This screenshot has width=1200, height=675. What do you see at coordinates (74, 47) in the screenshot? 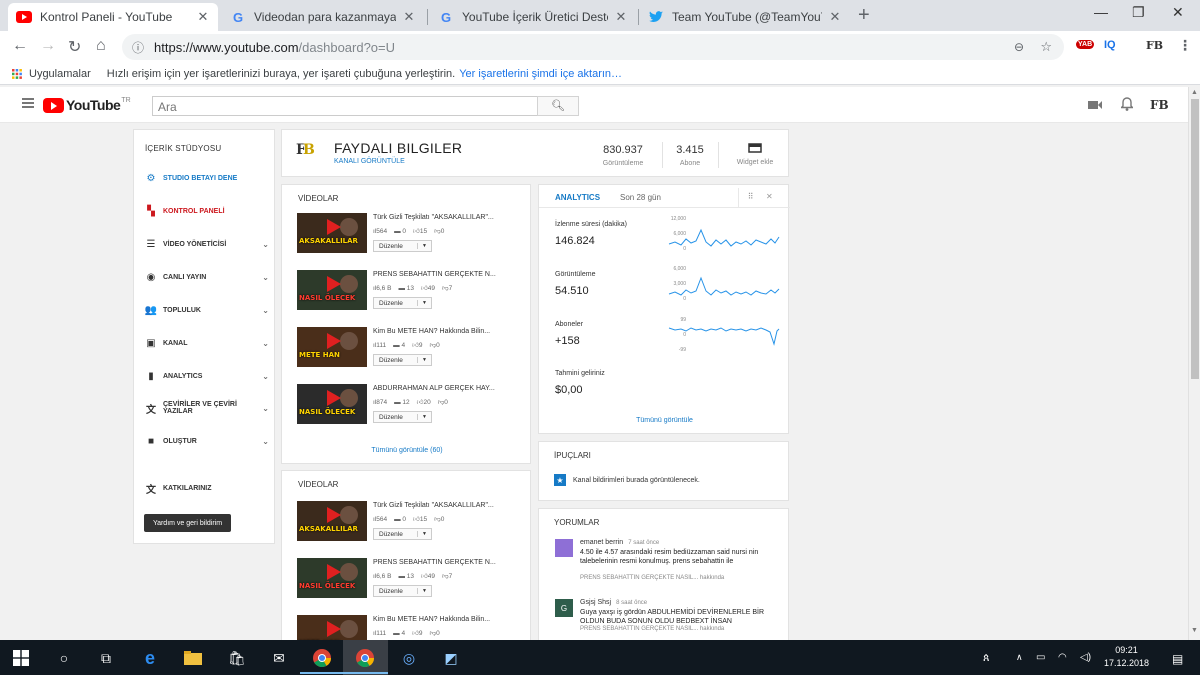
I see `reload-icon: ↻` at bounding box center [74, 47].